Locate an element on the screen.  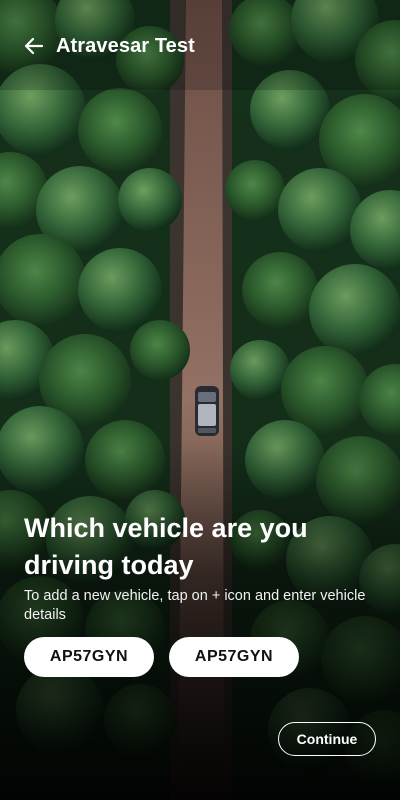
continue-button: Continue is located at coordinates (327, 739).